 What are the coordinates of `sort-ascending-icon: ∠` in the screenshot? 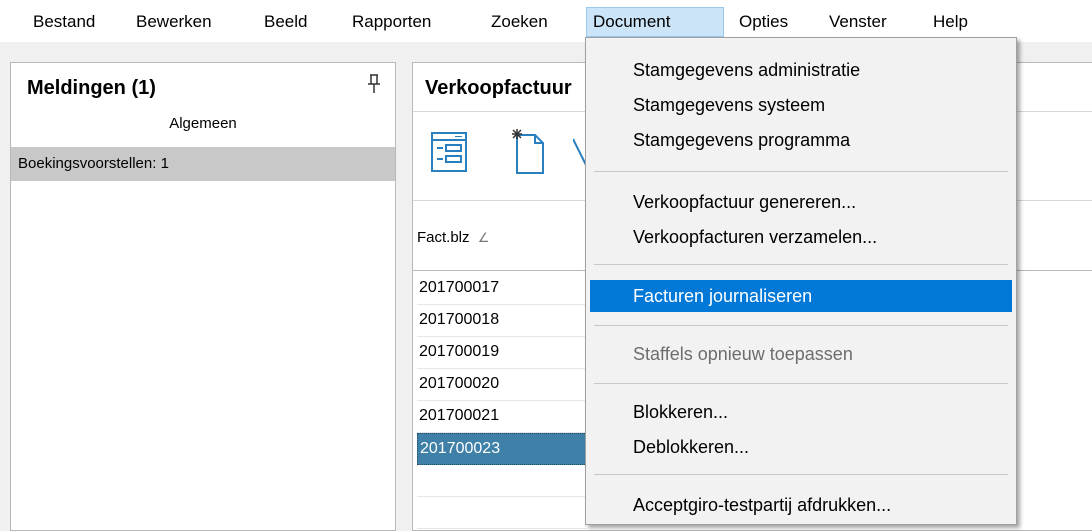 It's located at (483, 237).